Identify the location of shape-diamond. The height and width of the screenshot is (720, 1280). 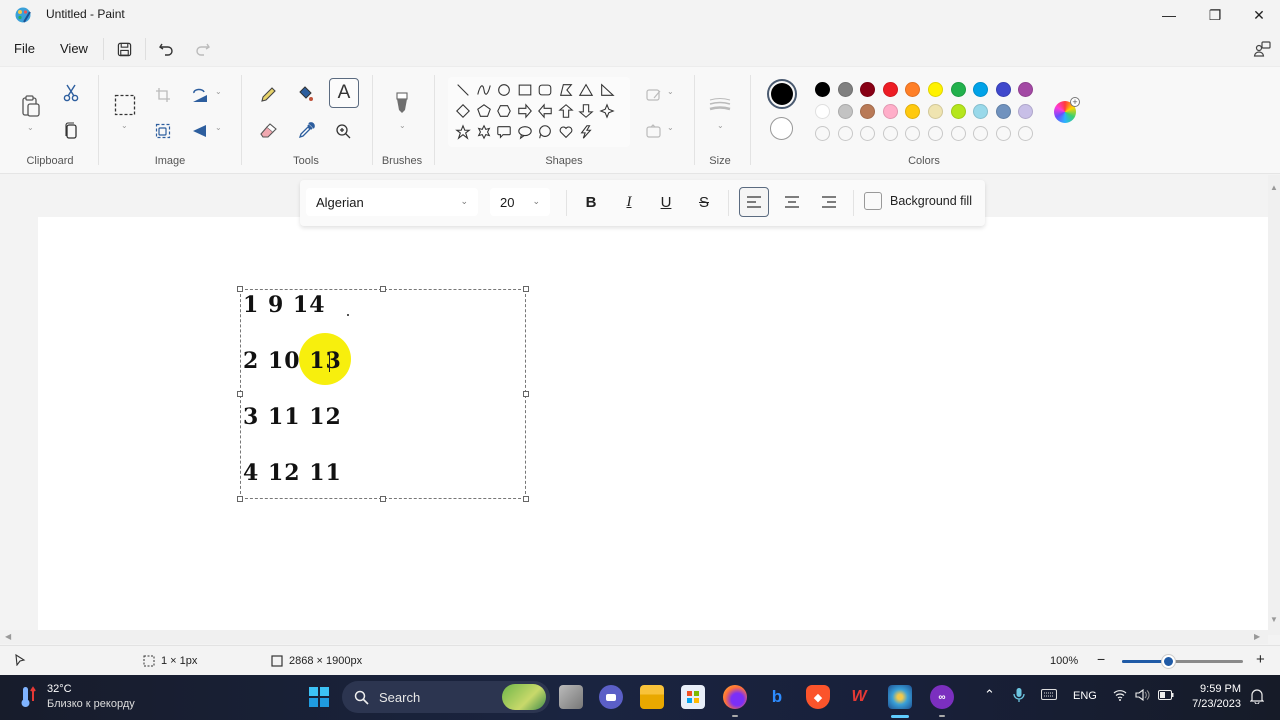
(463, 111).